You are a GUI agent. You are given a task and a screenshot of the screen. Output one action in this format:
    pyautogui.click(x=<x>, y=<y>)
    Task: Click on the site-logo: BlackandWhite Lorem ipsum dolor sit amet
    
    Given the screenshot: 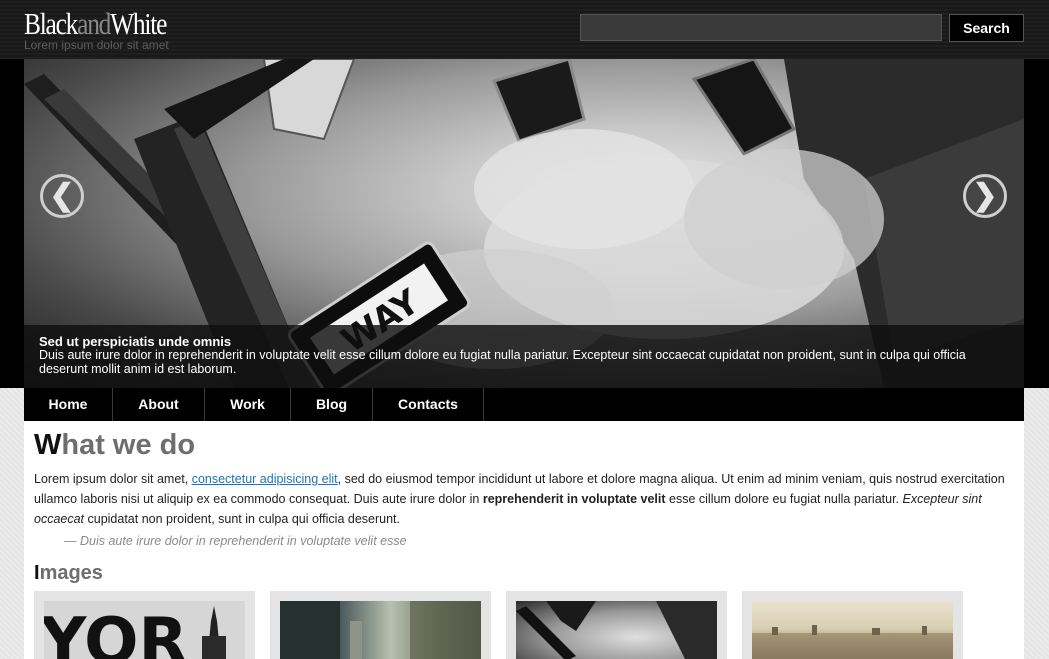 What is the action you would take?
    pyautogui.click(x=110, y=29)
    